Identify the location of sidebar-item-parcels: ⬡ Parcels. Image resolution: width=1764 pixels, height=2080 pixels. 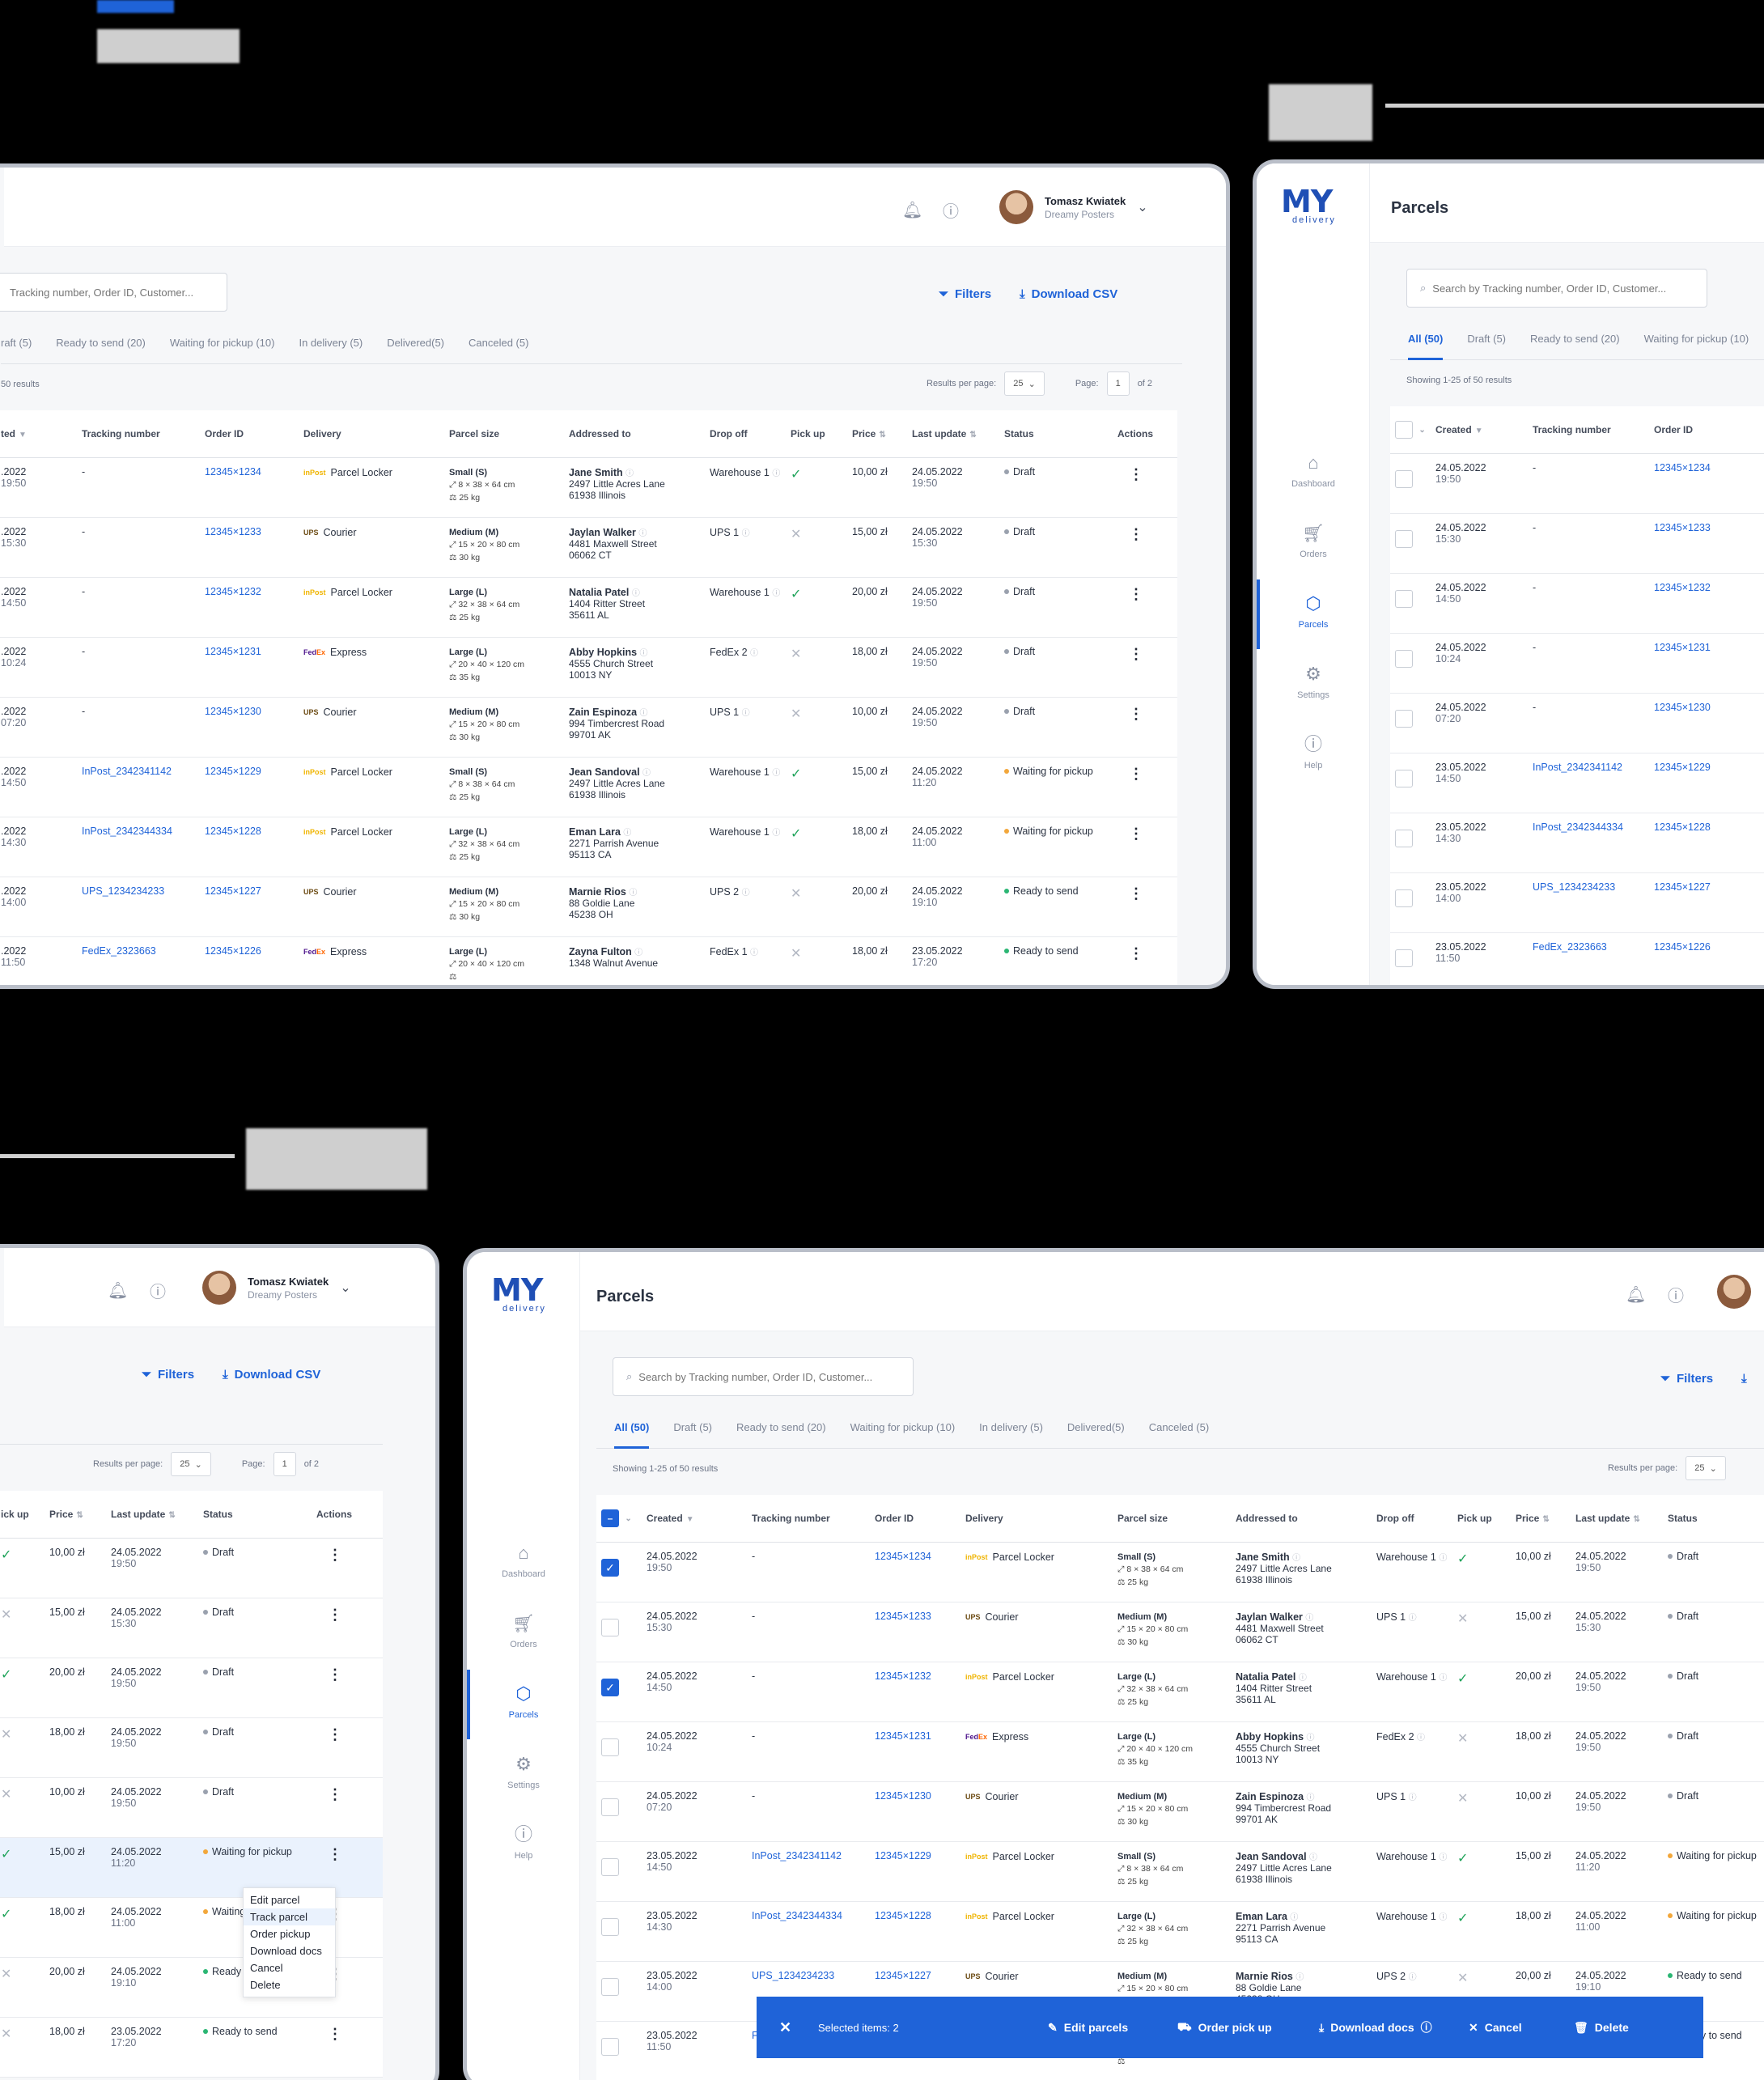
(1313, 612).